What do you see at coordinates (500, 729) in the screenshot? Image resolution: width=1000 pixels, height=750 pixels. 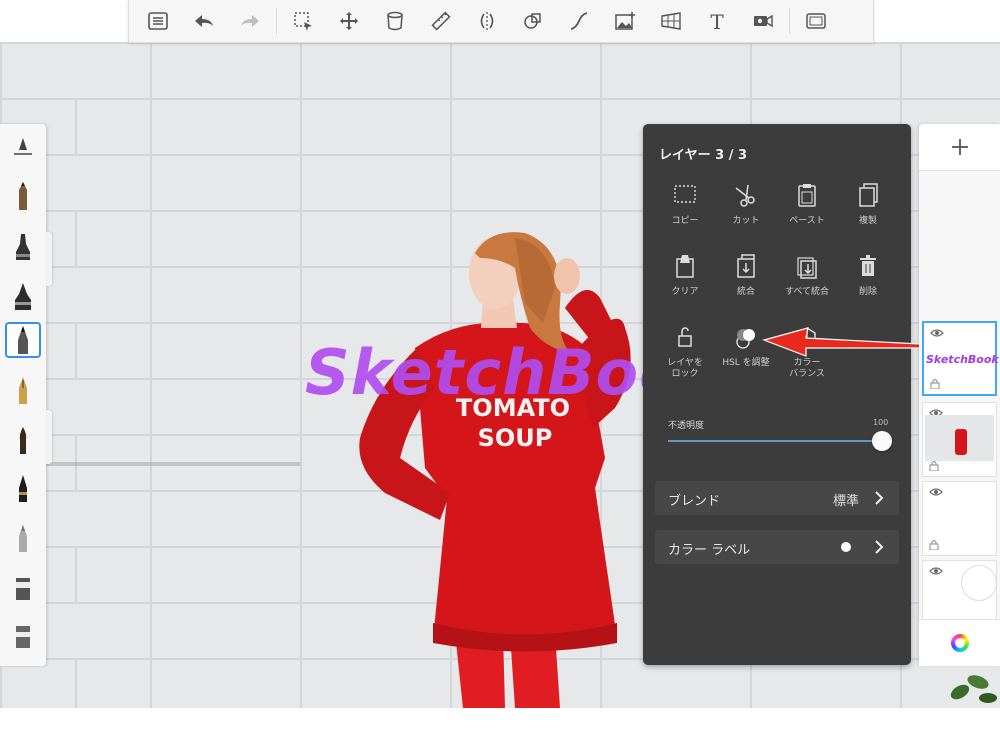 I see `bottom-strip` at bounding box center [500, 729].